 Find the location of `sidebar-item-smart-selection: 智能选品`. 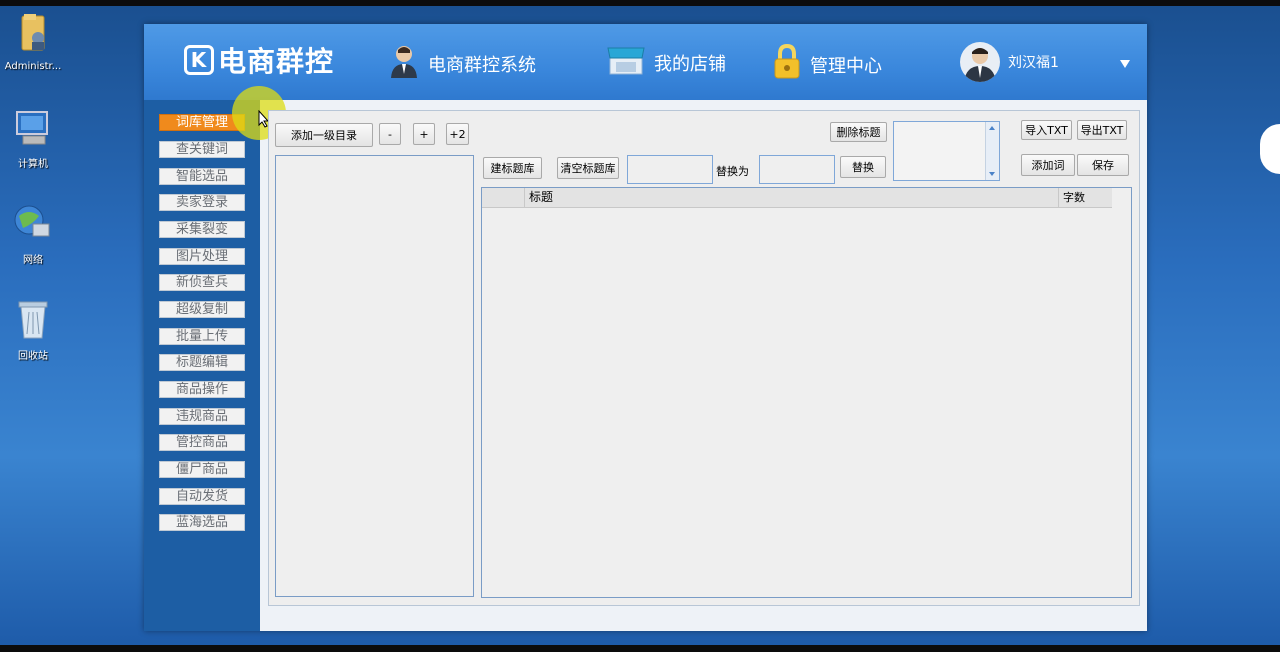

sidebar-item-smart-selection: 智能选品 is located at coordinates (202, 176).